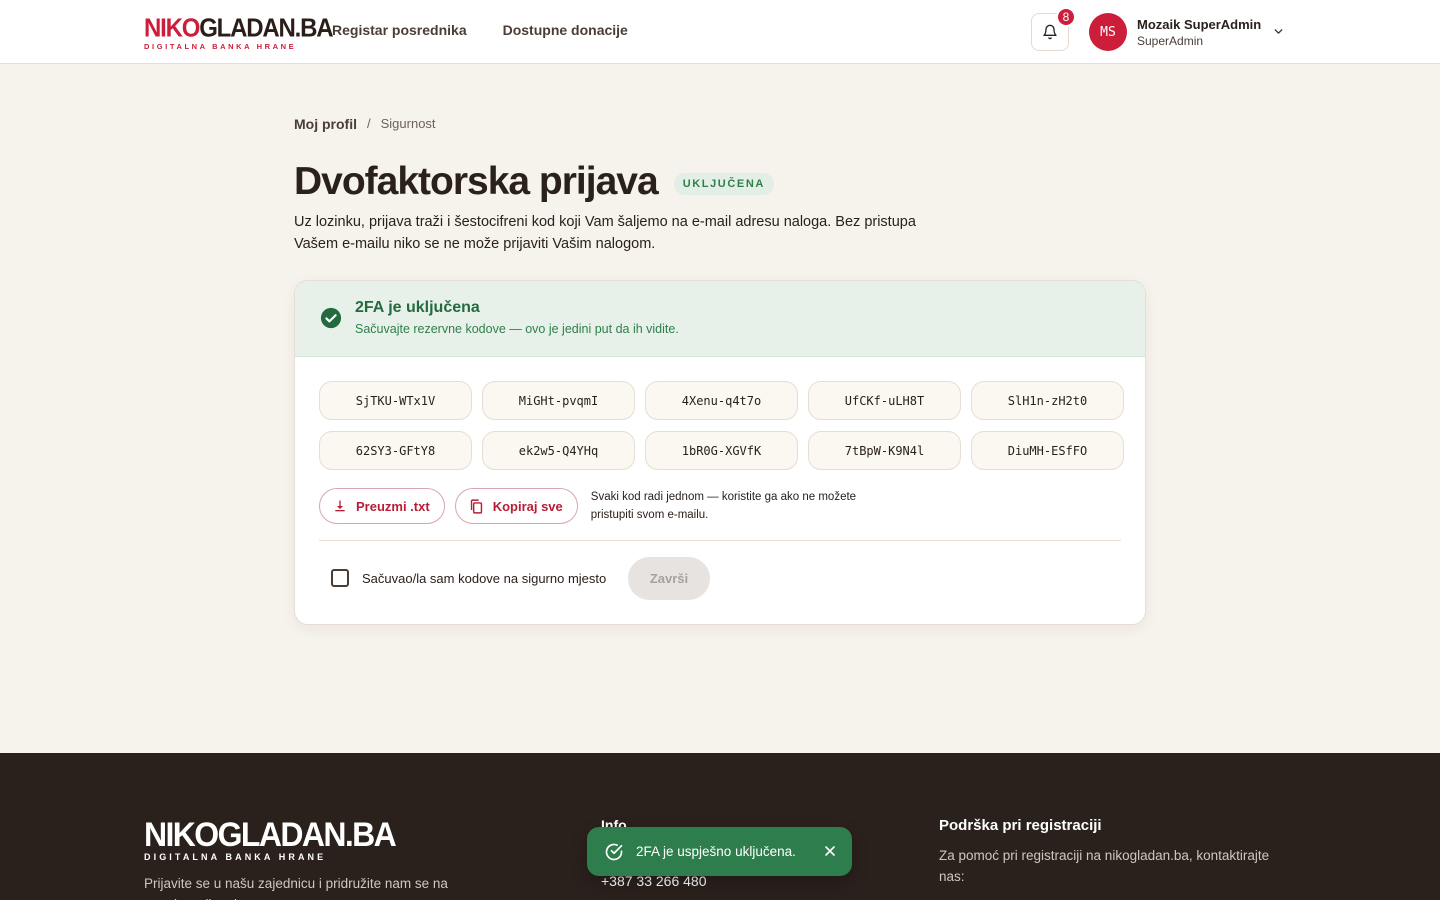  What do you see at coordinates (884, 450) in the screenshot?
I see `backup-code: 7tBpW-K9N4l` at bounding box center [884, 450].